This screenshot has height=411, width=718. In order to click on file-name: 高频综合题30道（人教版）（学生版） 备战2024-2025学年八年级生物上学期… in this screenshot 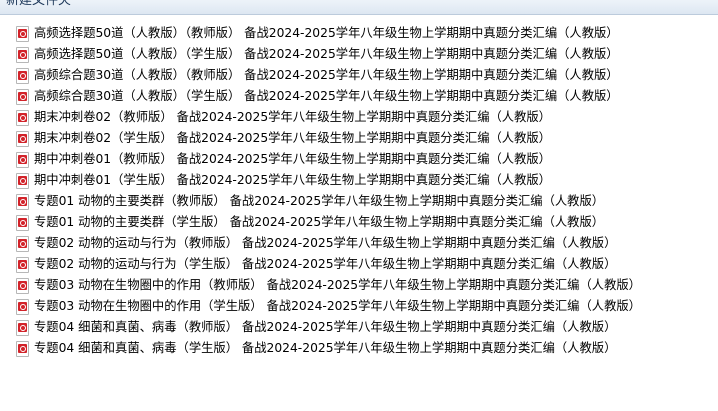, I will do `click(326, 96)`.